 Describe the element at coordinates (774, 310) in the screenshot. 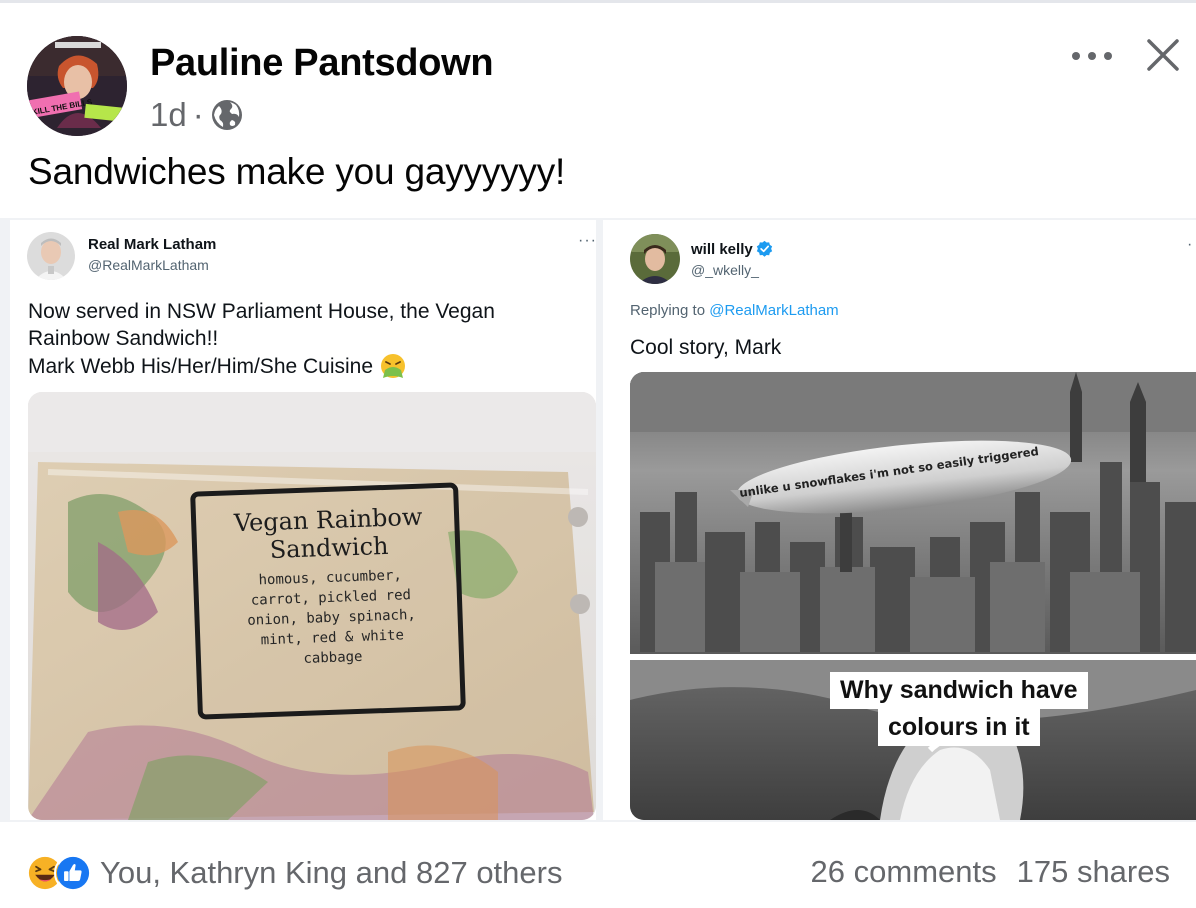

I see `reply-handle: @RealMarkLatham` at that location.